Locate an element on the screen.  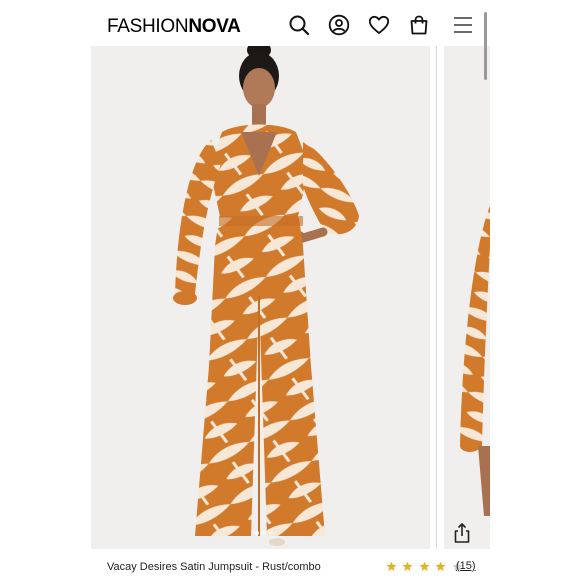
product-image-next is located at coordinates (467, 297).